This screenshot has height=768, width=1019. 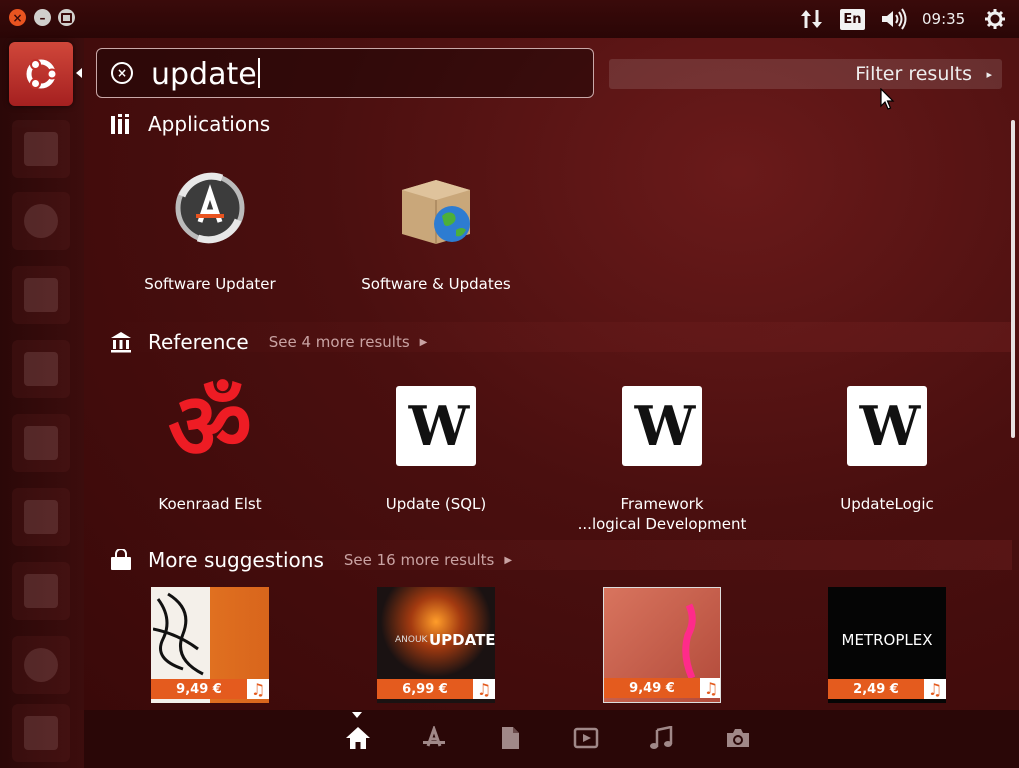 What do you see at coordinates (989, 74) in the screenshot?
I see `filter-expand-arrow-icon: ▸` at bounding box center [989, 74].